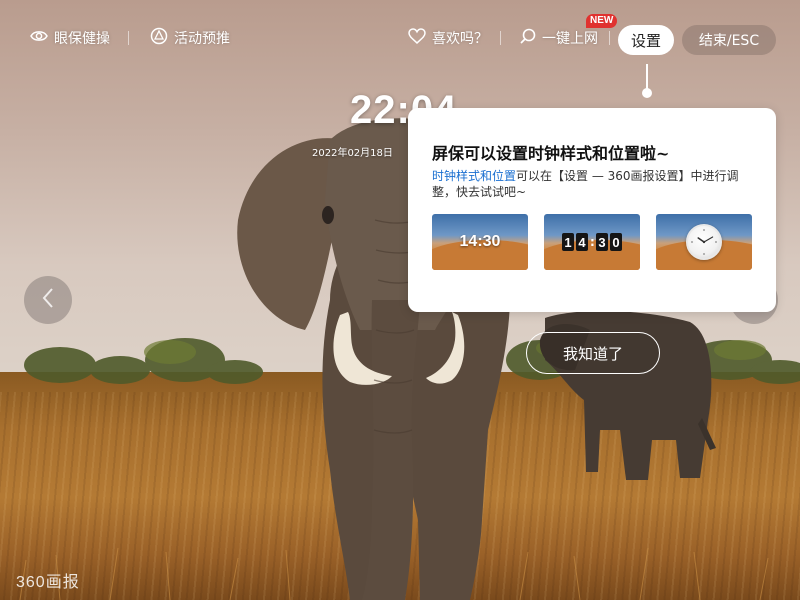  Describe the element at coordinates (352, 153) in the screenshot. I see `clock-date: 2022年02月18日` at that location.